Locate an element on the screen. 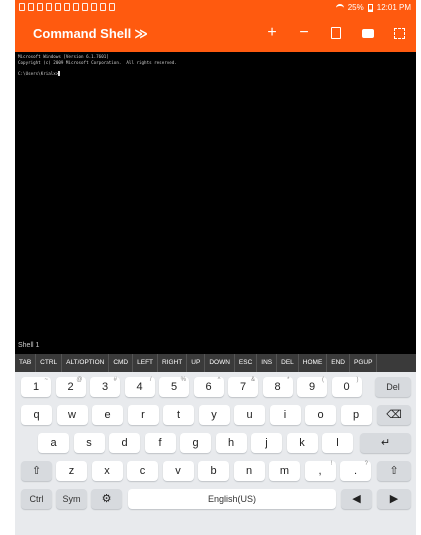 This screenshot has height=535, width=421. backspace-icon: ⌫ is located at coordinates (394, 415).